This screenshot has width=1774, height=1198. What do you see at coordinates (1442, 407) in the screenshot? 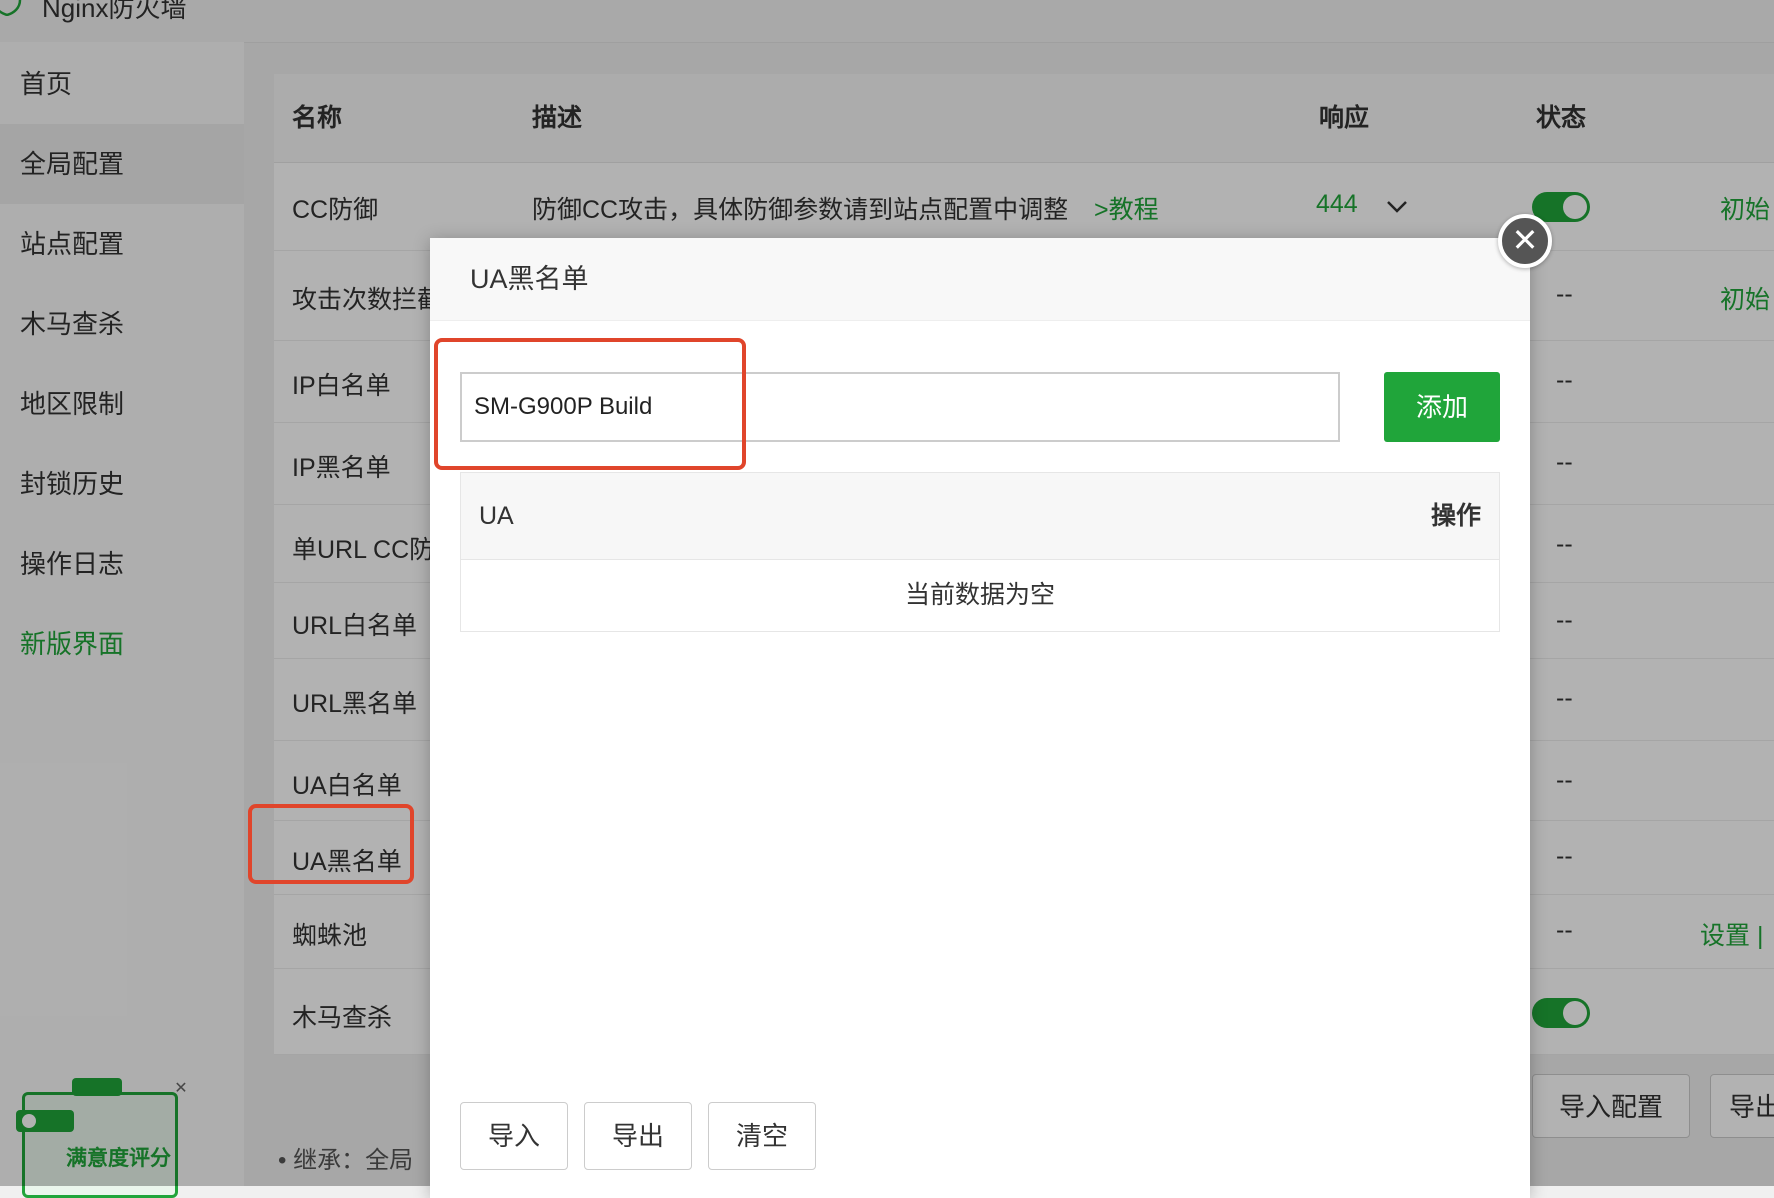
I see `add-button: 添加` at bounding box center [1442, 407].